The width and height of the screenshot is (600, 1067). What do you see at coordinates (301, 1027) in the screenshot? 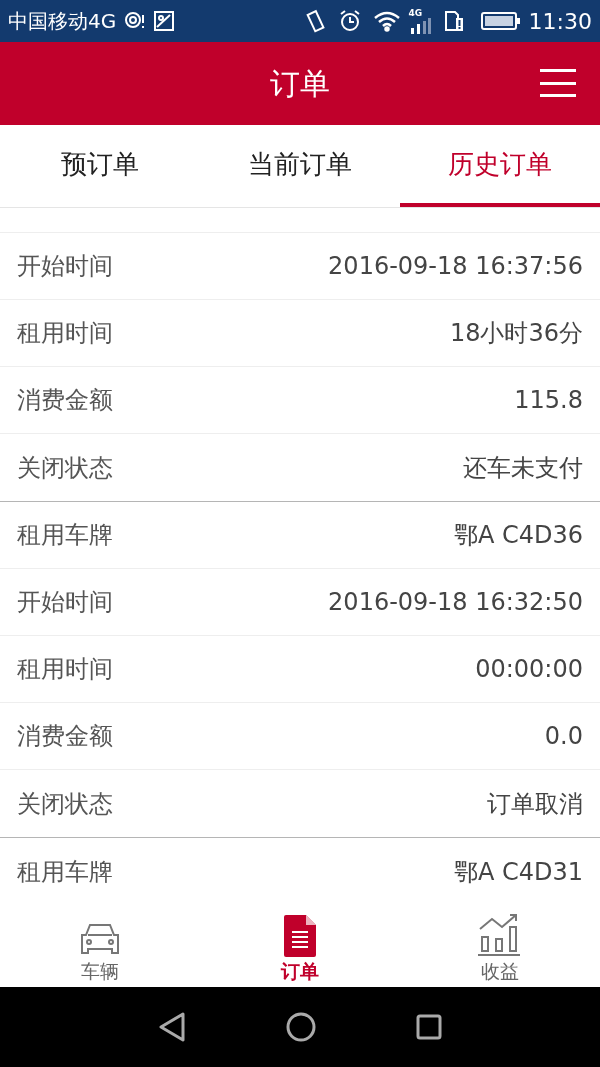
I see `home-icon` at bounding box center [301, 1027].